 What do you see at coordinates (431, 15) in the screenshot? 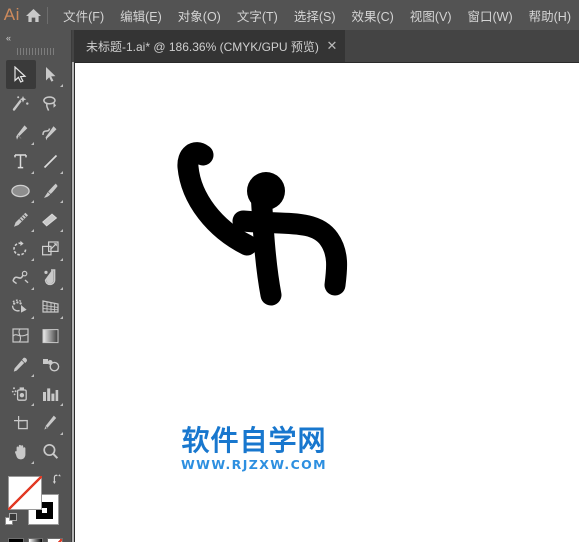
I see `menu-item-view: 视图(V)` at bounding box center [431, 15].